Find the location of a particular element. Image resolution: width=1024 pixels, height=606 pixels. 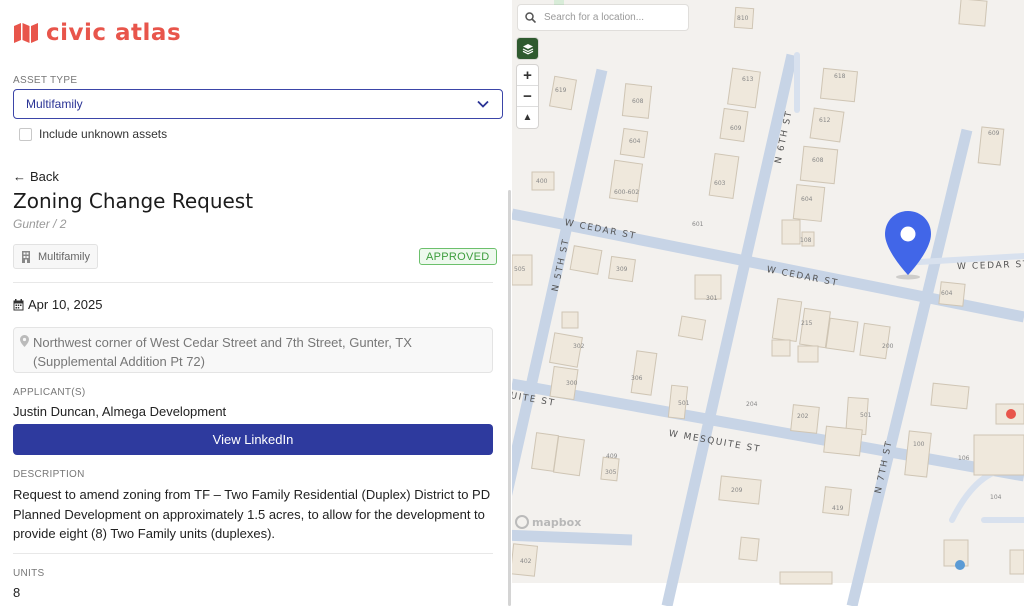

location-pin-icon is located at coordinates (908, 245).